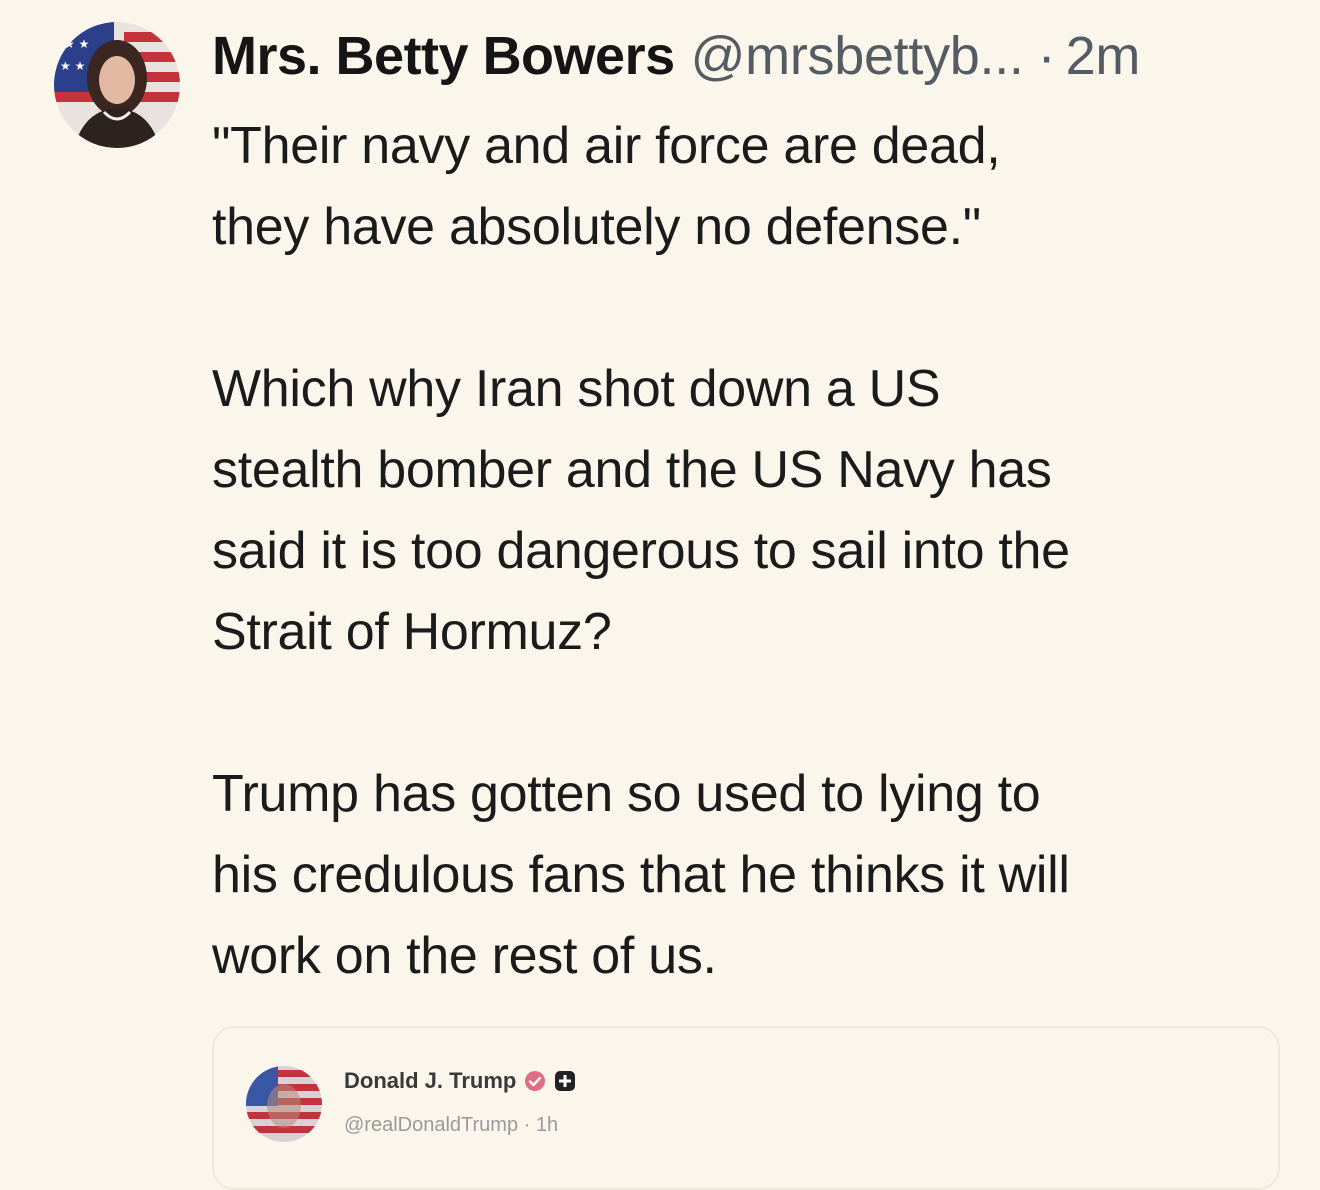  I want to click on avatar-image: ★ ★ ★ ★, so click(117, 85).